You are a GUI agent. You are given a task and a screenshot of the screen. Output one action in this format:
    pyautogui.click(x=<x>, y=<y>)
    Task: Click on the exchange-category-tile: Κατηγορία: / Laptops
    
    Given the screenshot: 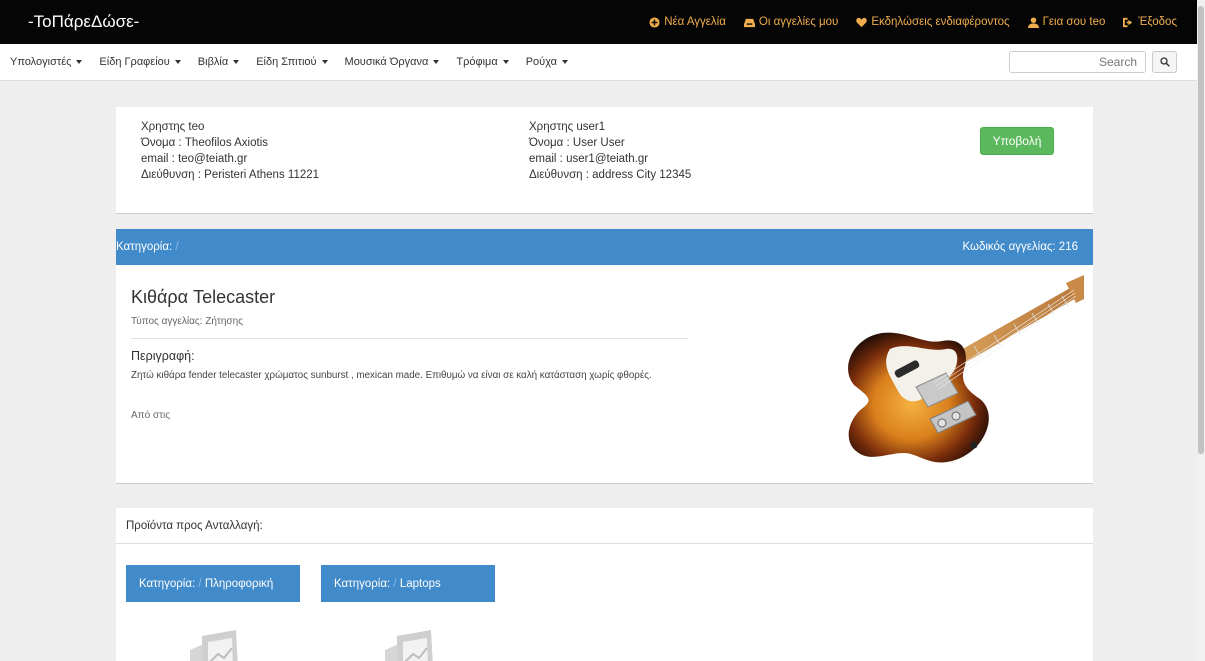 What is the action you would take?
    pyautogui.click(x=408, y=583)
    